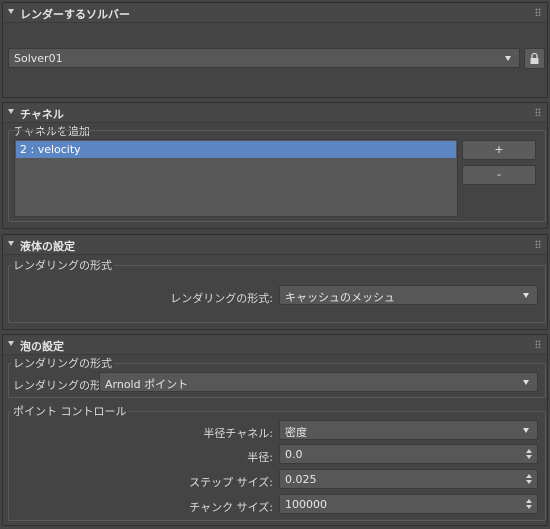 The image size is (550, 529). What do you see at coordinates (42, 114) in the screenshot?
I see `channel-rollout-title: チャネル` at bounding box center [42, 114].